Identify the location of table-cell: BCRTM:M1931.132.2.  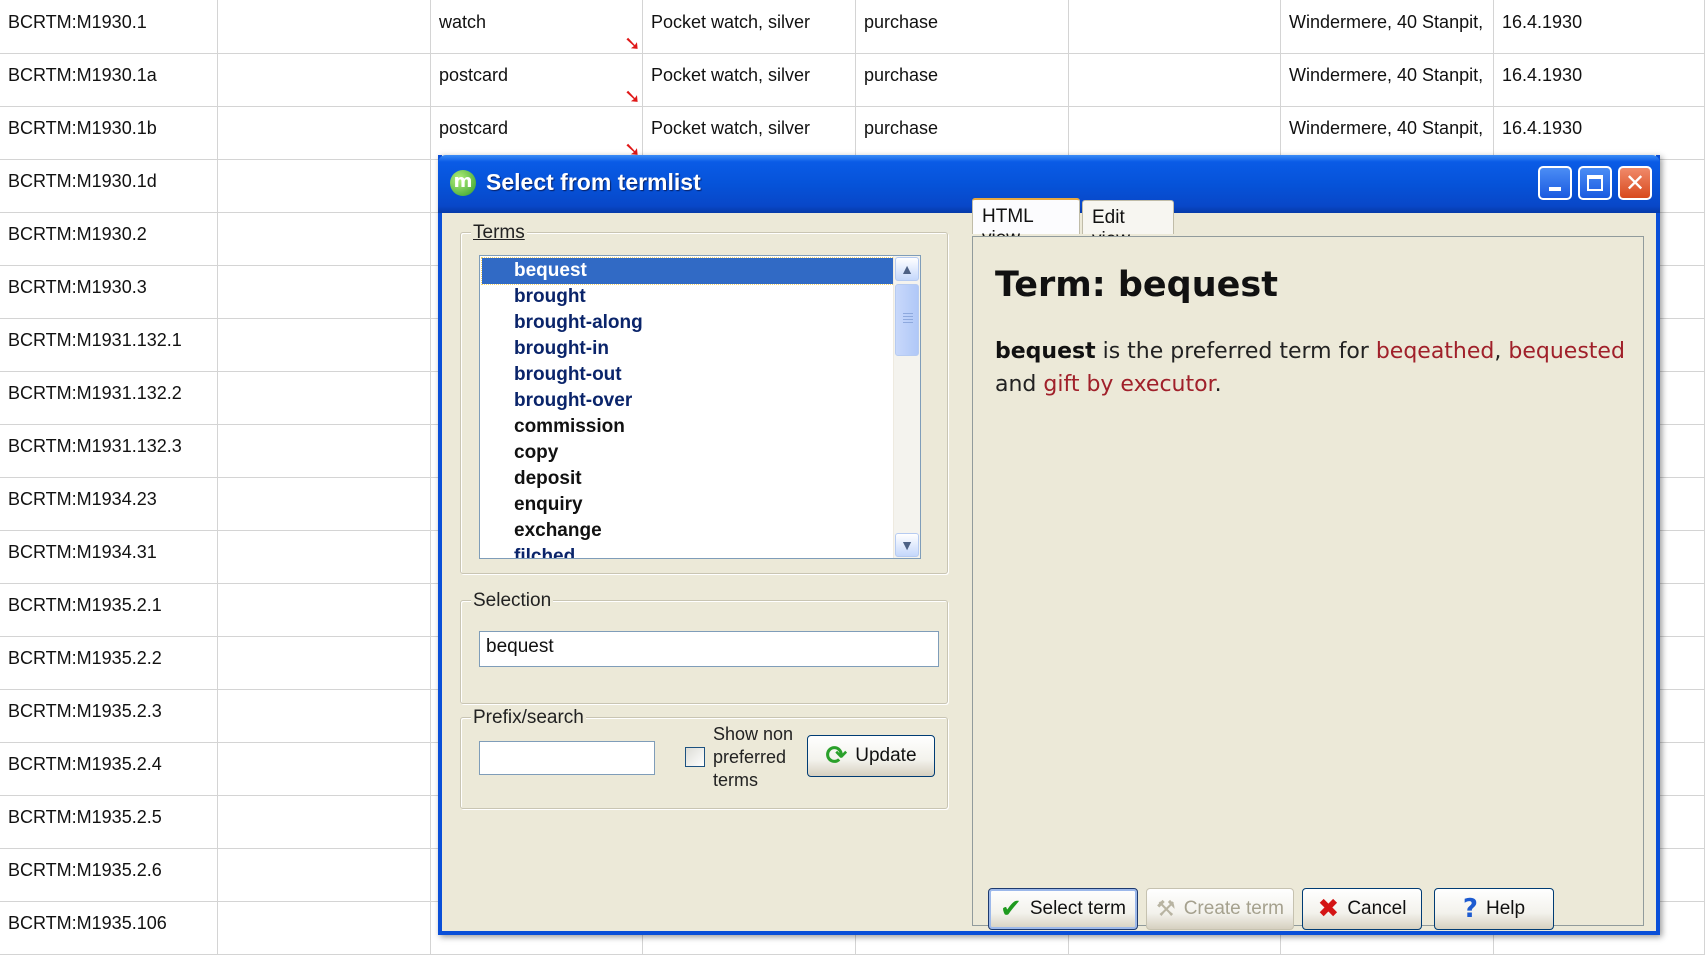
(109, 397).